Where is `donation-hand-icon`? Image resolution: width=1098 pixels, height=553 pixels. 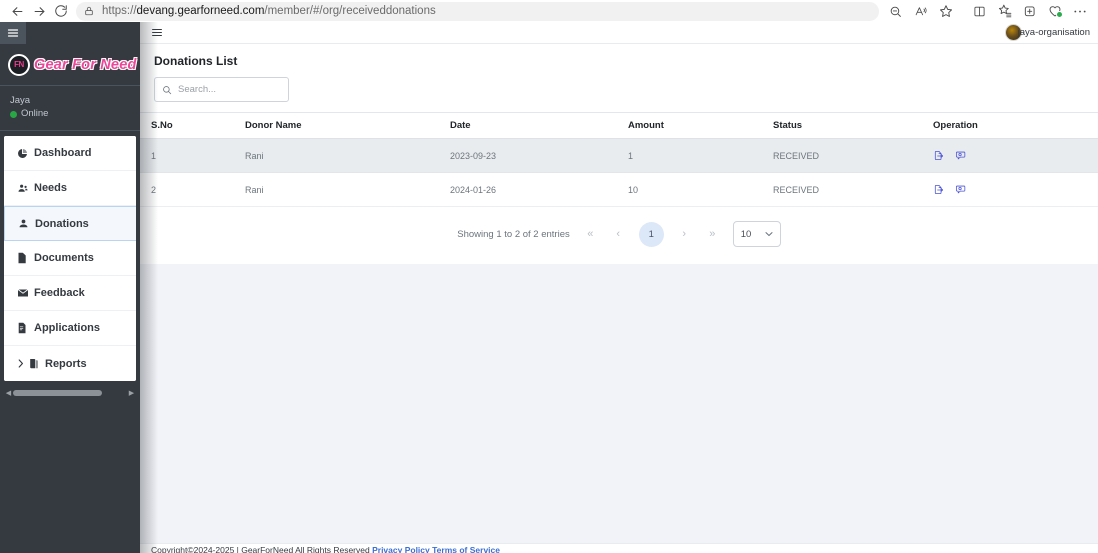
donation-hand-icon is located at coordinates (25, 223).